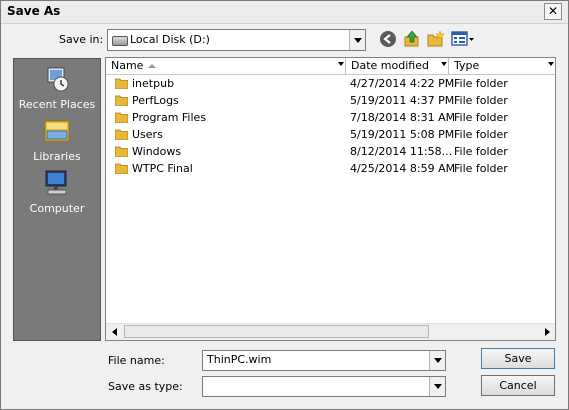  Describe the element at coordinates (276, 331) in the screenshot. I see `scroll-thumb` at that location.